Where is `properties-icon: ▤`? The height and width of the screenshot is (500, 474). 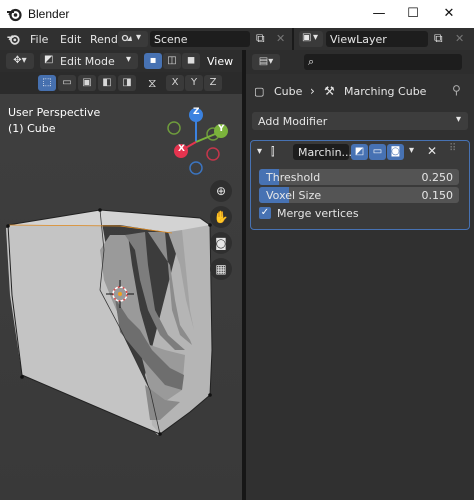
properties-icon: ▤ is located at coordinates (263, 61).